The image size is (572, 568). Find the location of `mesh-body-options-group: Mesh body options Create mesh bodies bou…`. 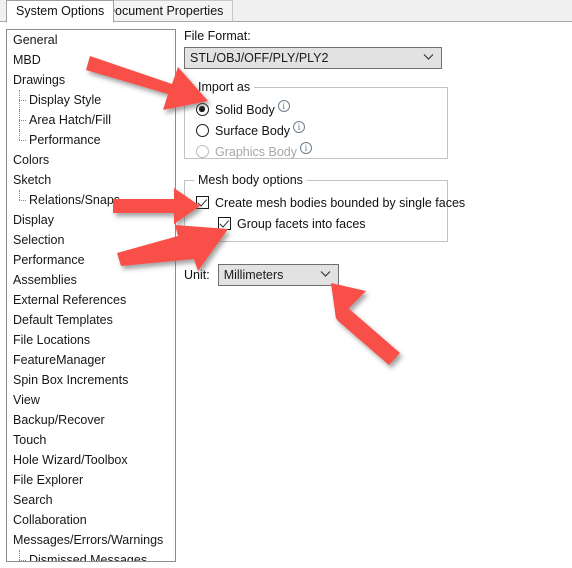

mesh-body-options-group: Mesh body options Create mesh bodies bou… is located at coordinates (324, 207).